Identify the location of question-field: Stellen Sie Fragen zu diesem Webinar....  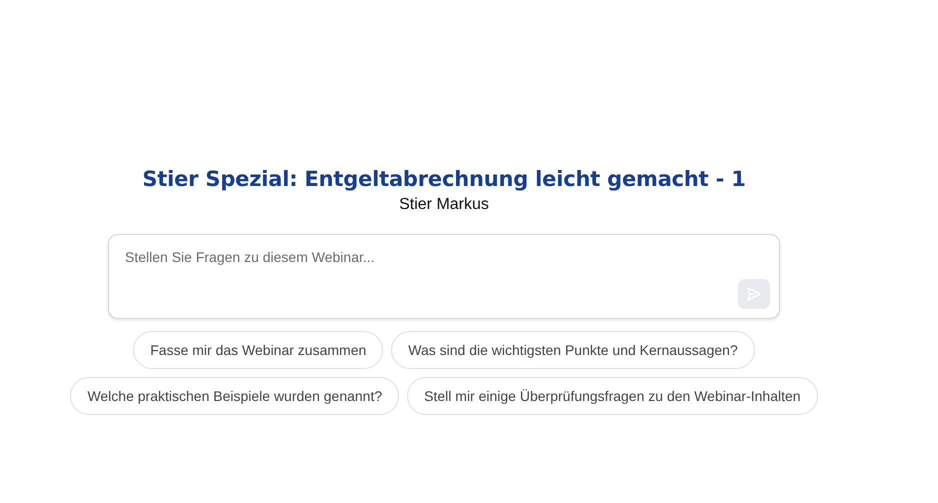
(444, 276).